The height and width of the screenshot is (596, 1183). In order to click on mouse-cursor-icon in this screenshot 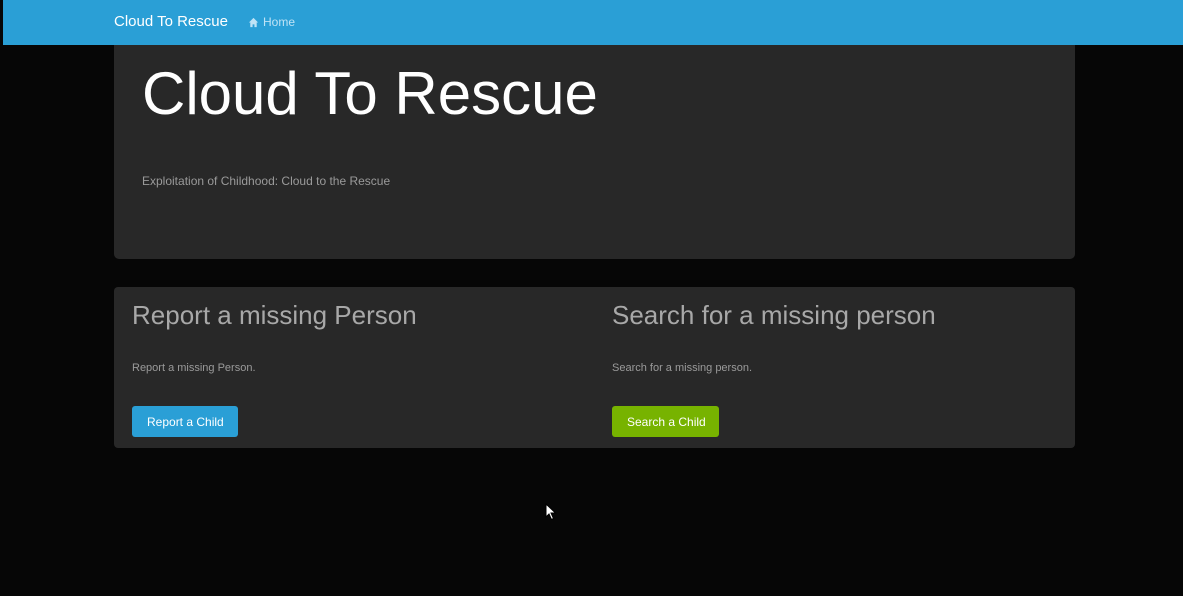, I will do `click(551, 512)`.